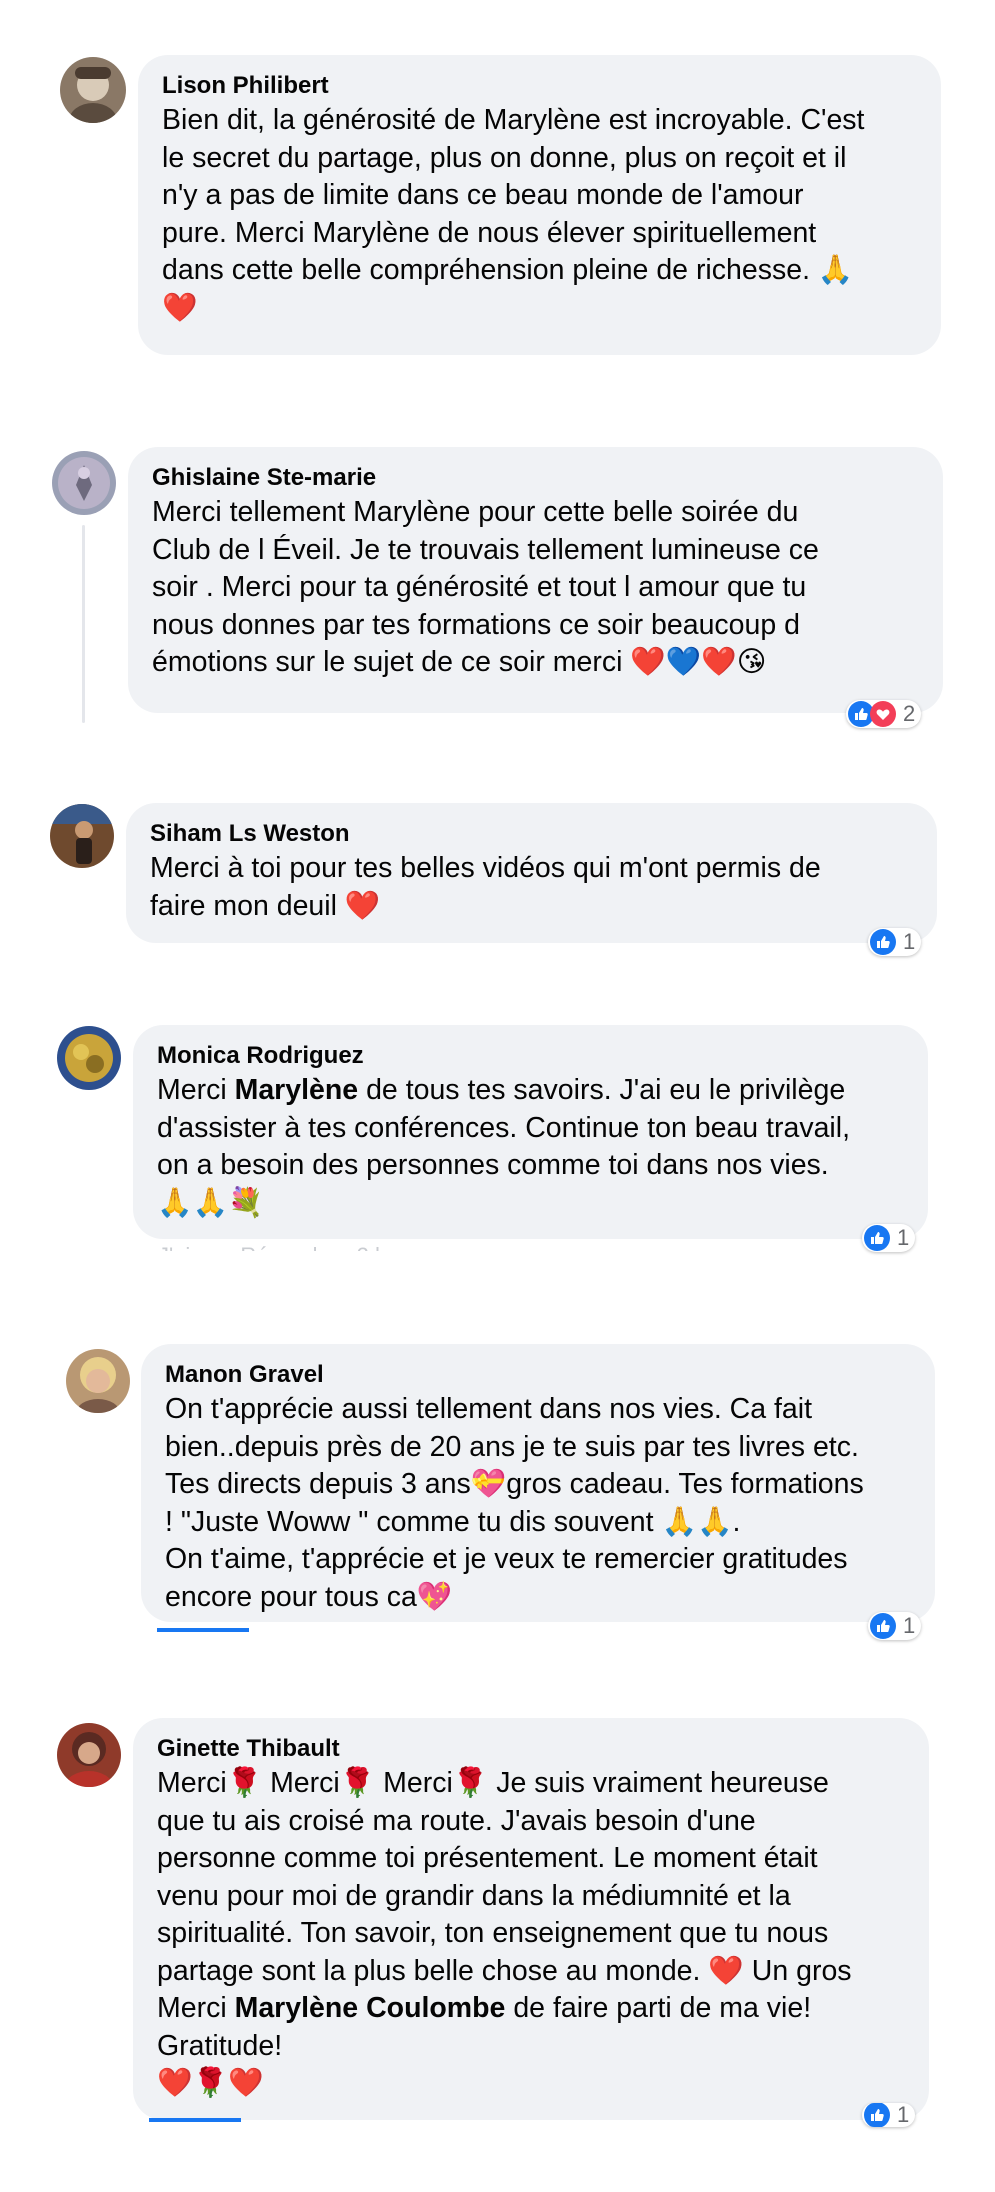  Describe the element at coordinates (220, 2045) in the screenshot. I see `comment-line: Gratitude!` at that location.